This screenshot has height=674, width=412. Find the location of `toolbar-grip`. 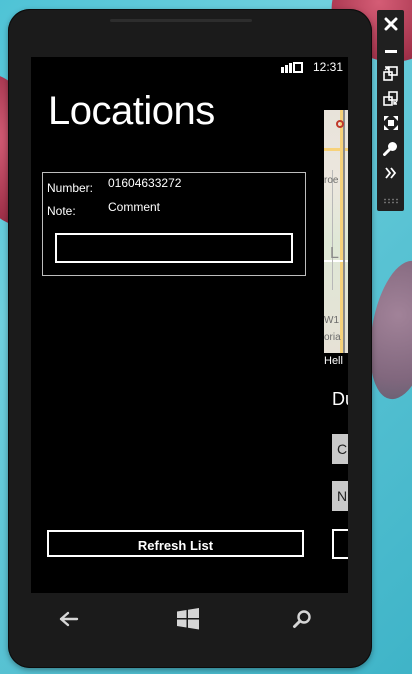

toolbar-grip is located at coordinates (390, 201).